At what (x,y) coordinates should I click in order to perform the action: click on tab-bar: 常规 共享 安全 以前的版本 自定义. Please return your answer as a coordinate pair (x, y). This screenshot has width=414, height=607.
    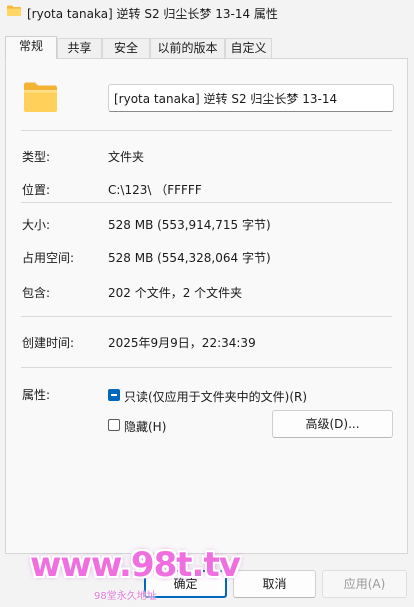
    Looking at the image, I should click on (207, 47).